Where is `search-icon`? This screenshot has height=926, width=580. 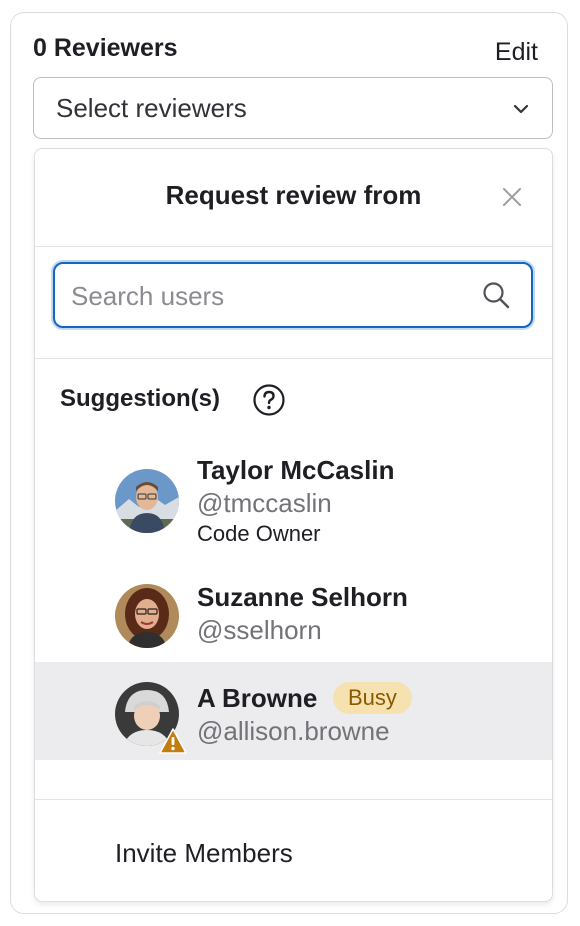 search-icon is located at coordinates (496, 295).